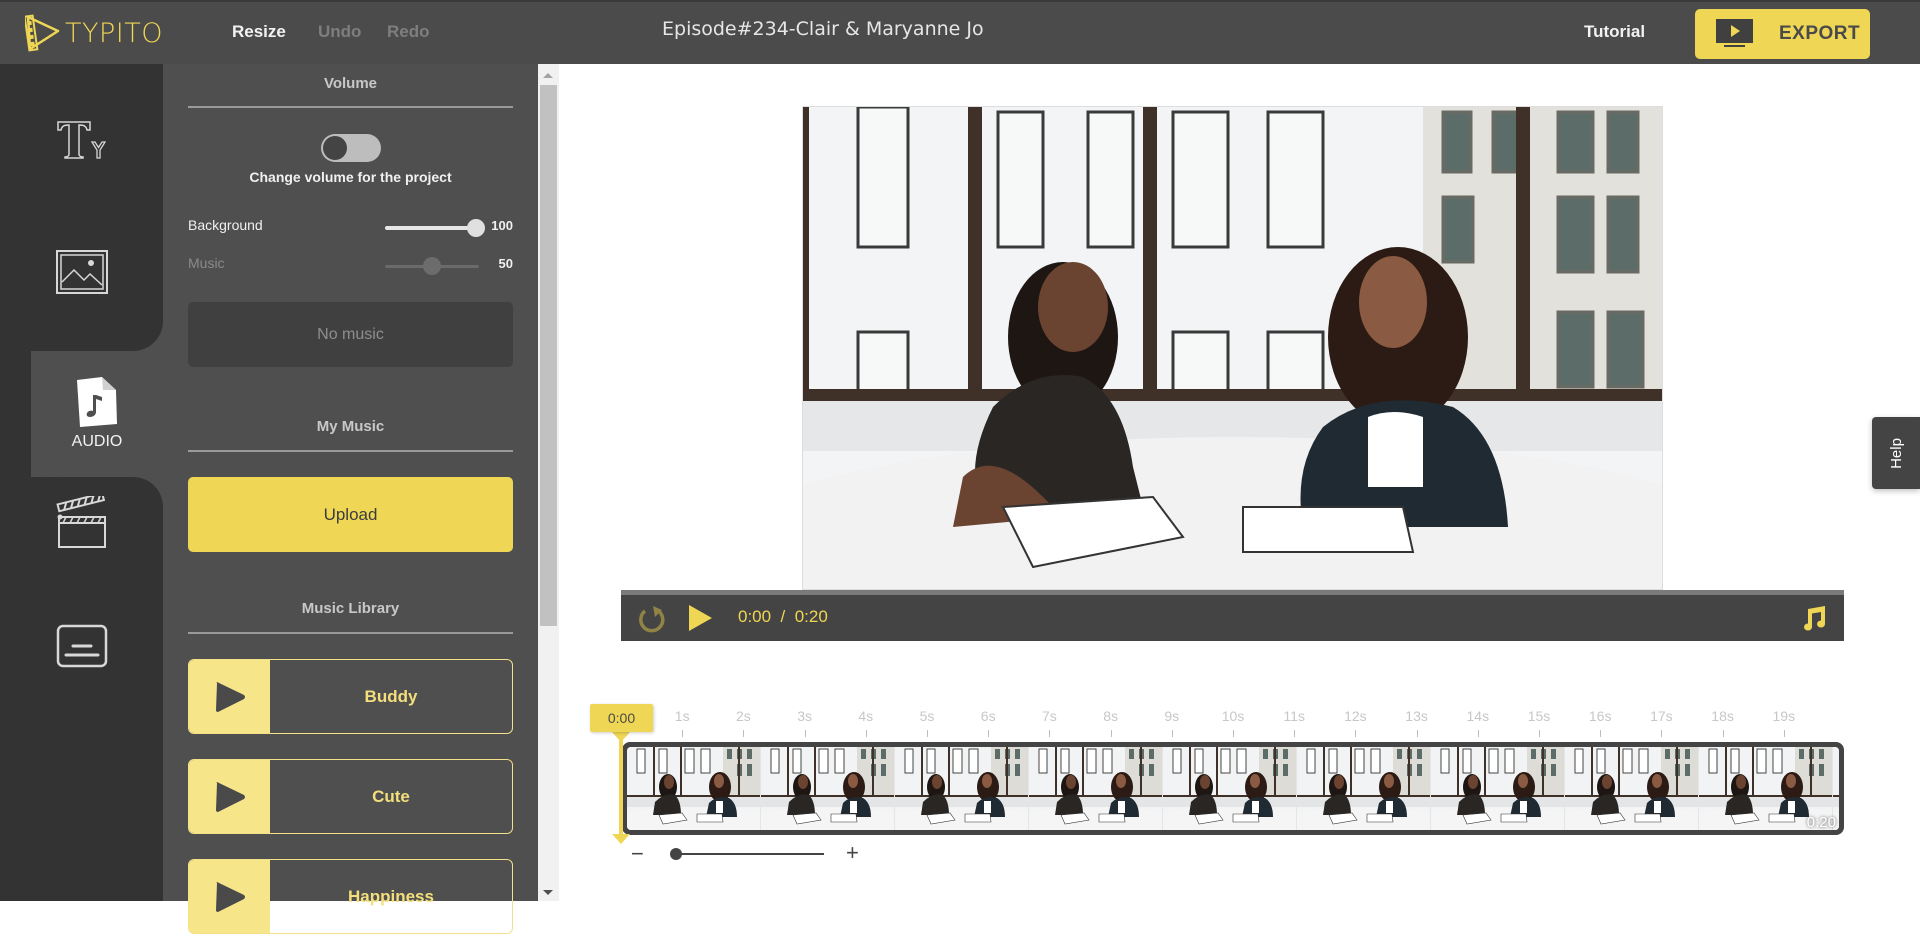 Image resolution: width=1920 pixels, height=934 pixels. I want to click on tick-label: 2s, so click(743, 716).